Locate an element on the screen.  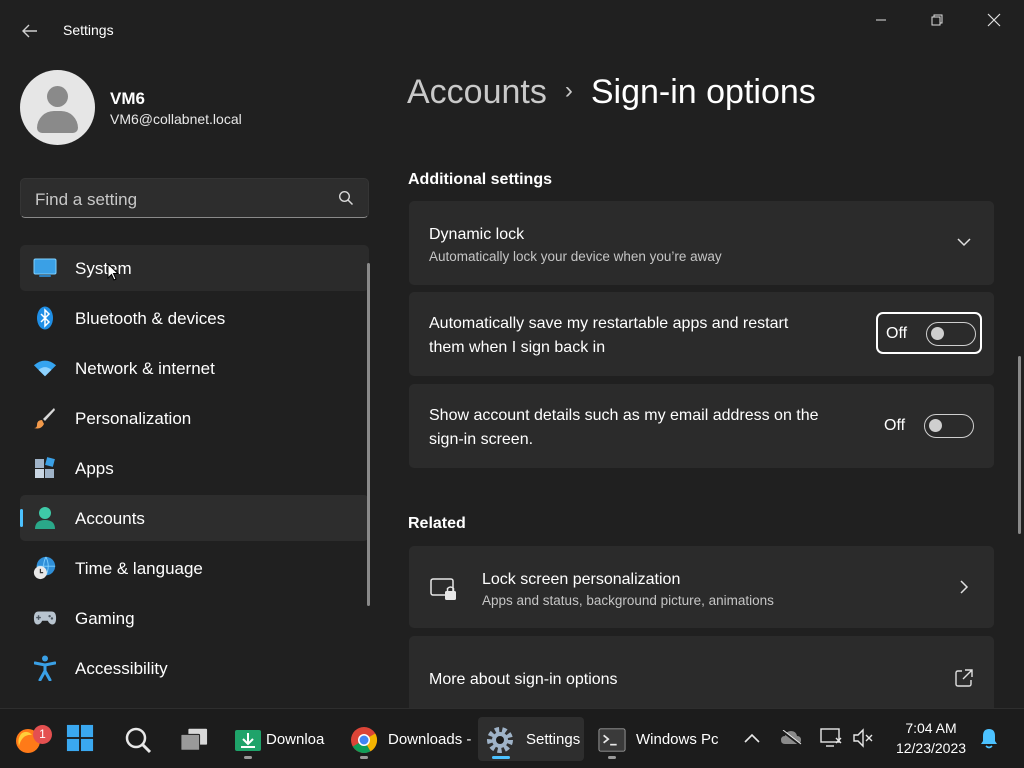
taskbar-app-downloads: Downloa is located at coordinates (282, 739).